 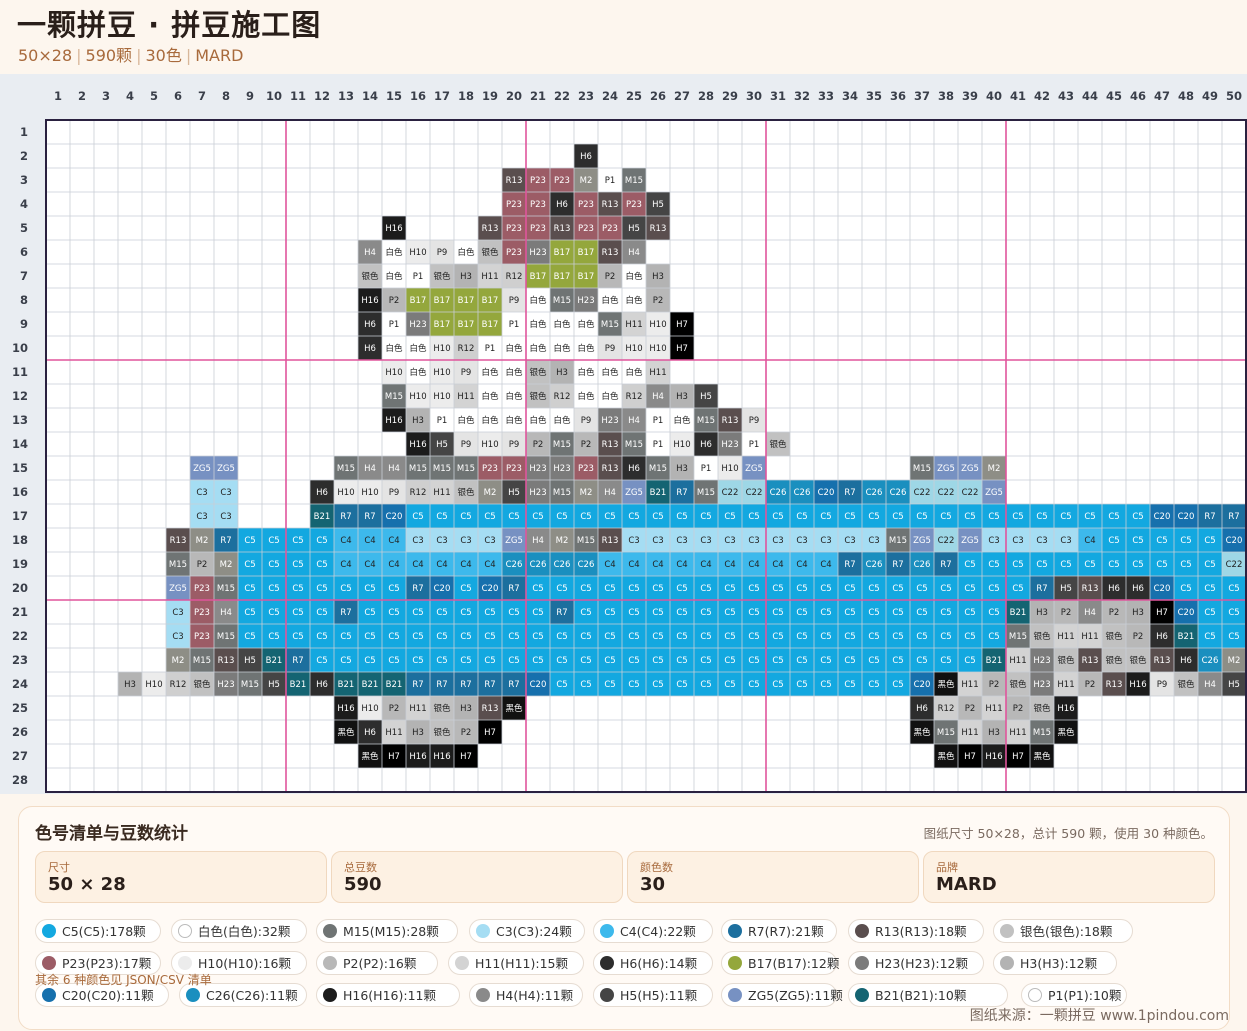 What do you see at coordinates (850, 96) in the screenshot?
I see `column-number: 34` at bounding box center [850, 96].